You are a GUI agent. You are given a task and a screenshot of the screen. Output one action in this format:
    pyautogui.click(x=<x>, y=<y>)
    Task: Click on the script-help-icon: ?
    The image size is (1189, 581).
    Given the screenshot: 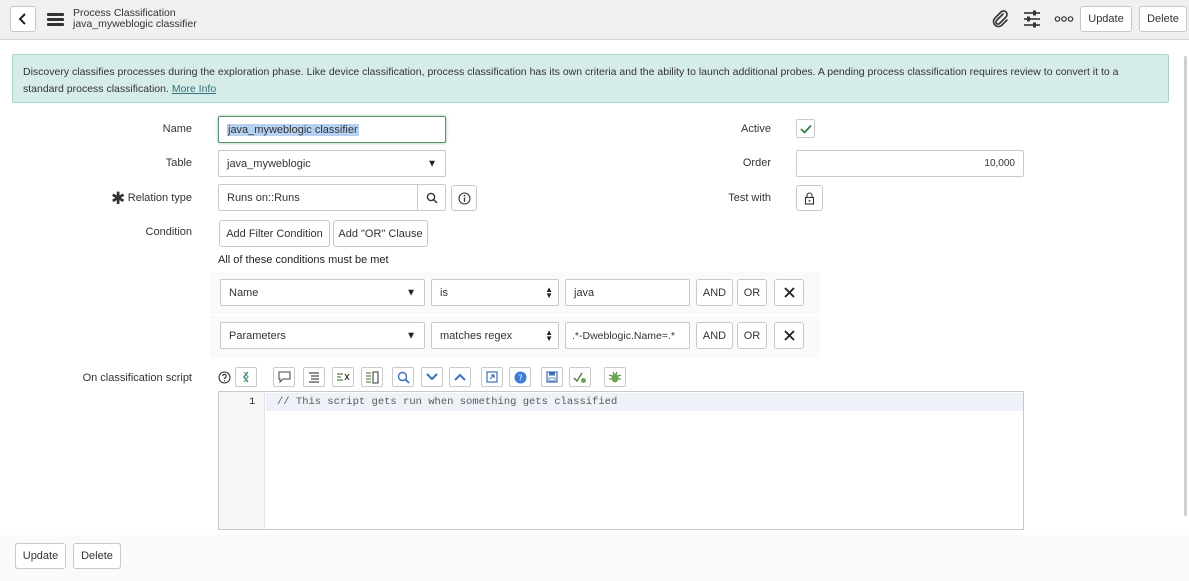 What is the action you would take?
    pyautogui.click(x=520, y=377)
    